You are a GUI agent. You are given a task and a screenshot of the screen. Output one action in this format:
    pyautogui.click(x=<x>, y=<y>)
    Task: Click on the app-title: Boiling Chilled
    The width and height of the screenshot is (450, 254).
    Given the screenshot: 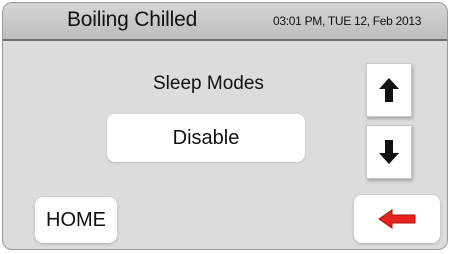 What is the action you would take?
    pyautogui.click(x=132, y=19)
    